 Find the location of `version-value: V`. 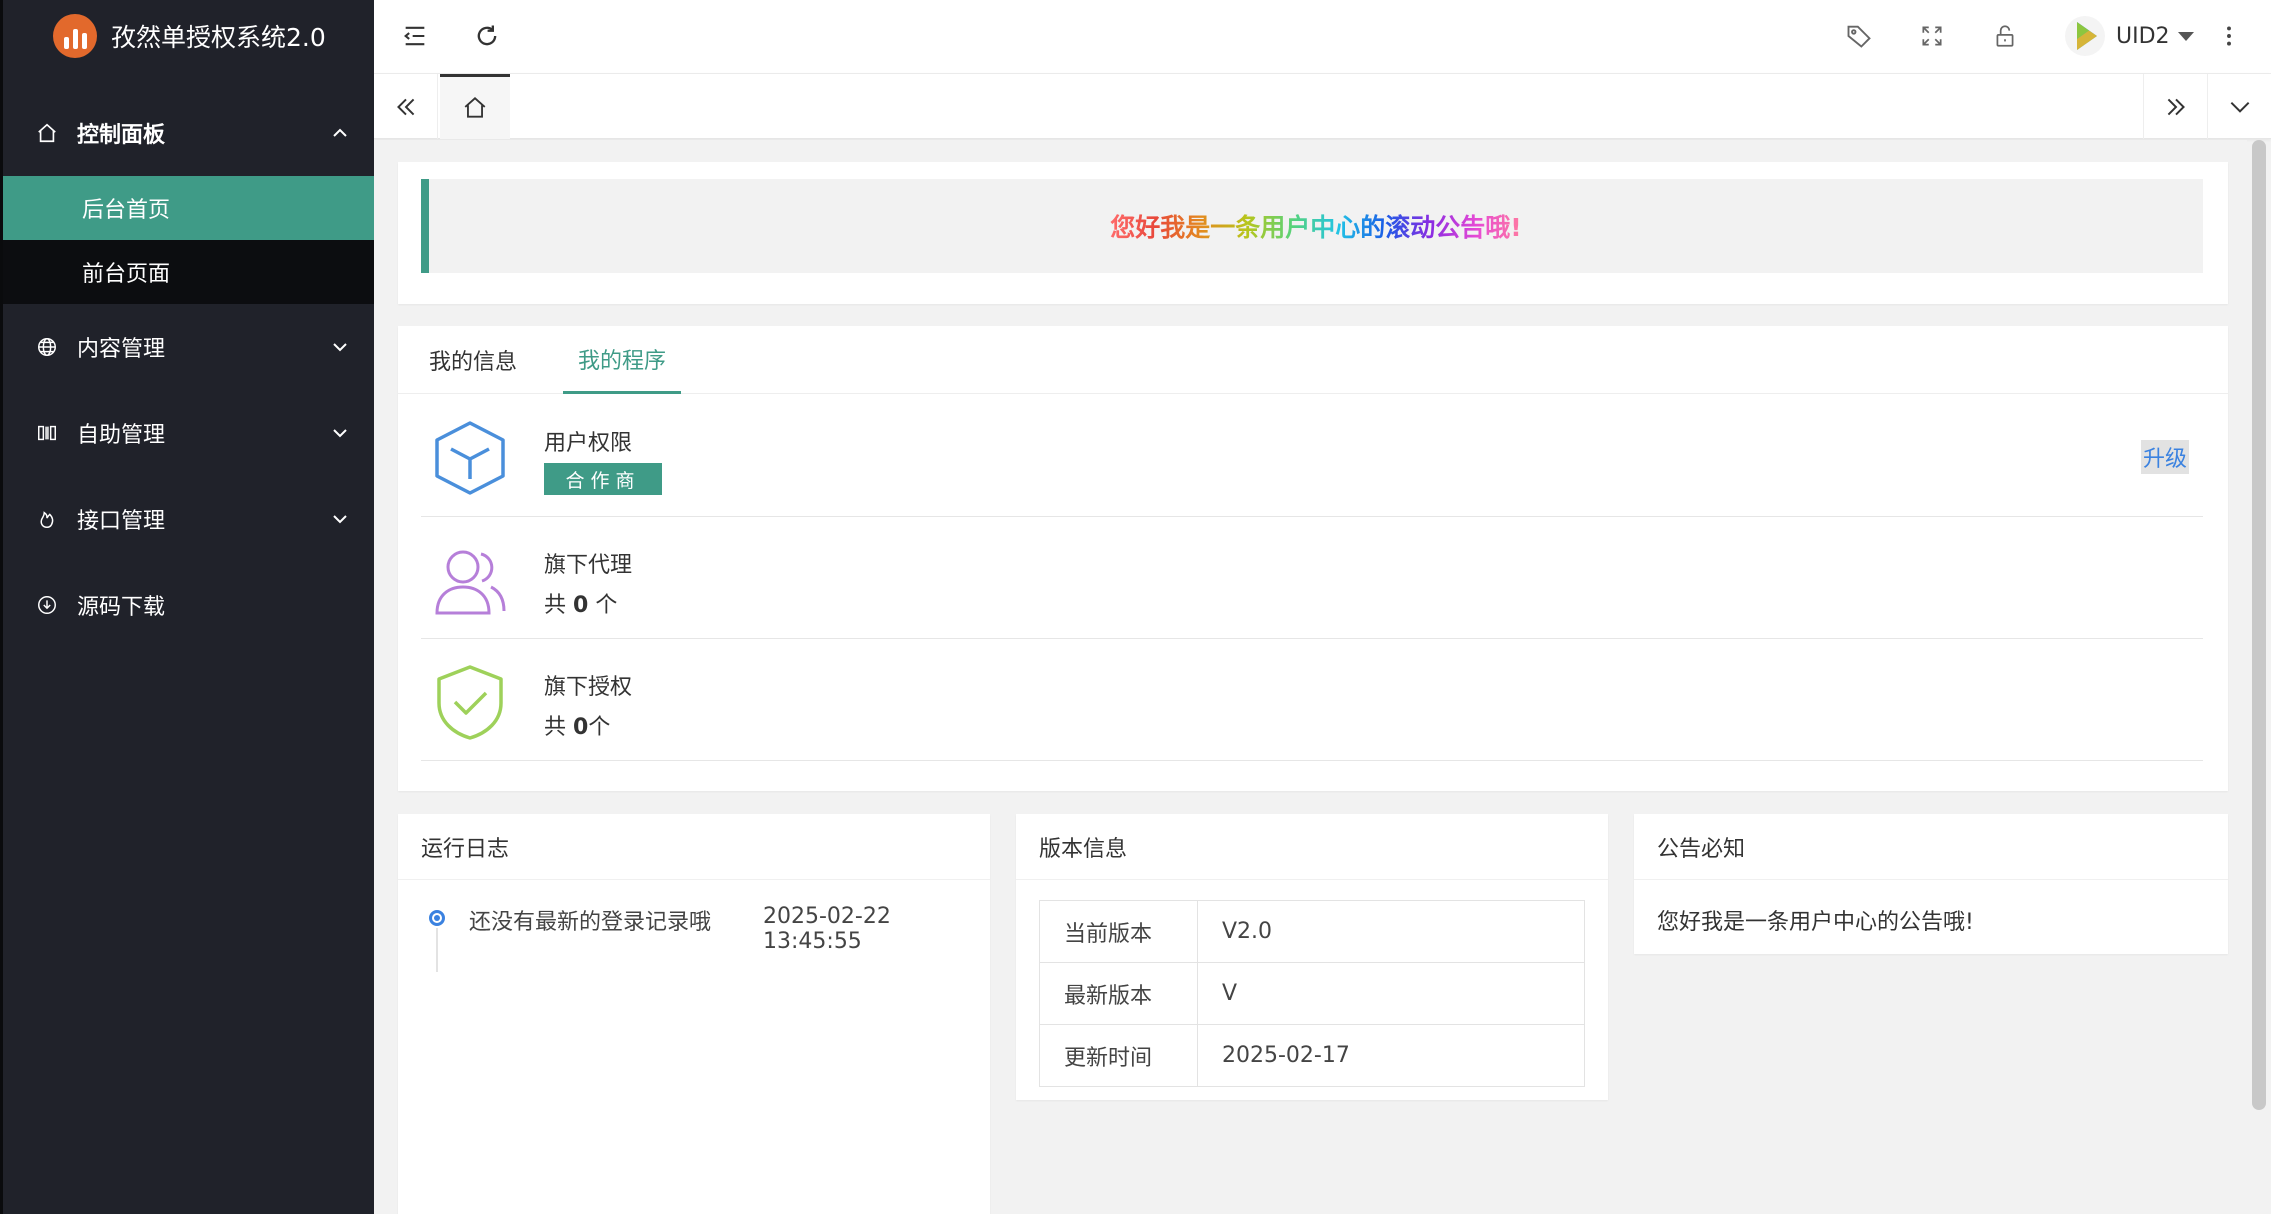

version-value: V is located at coordinates (1391, 993).